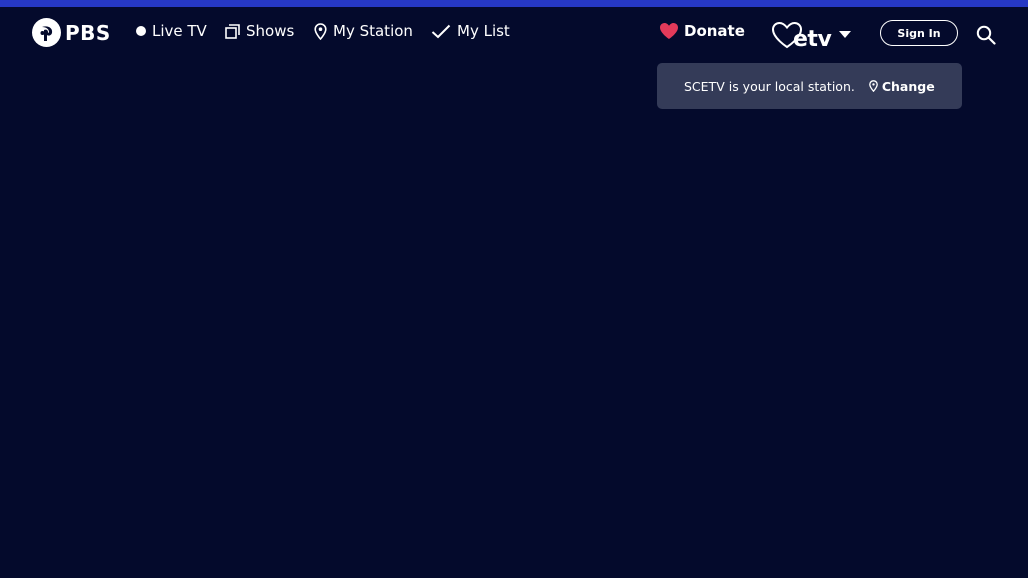 The width and height of the screenshot is (1028, 578). Describe the element at coordinates (46, 32) in the screenshot. I see `pbs-head-icon` at that location.